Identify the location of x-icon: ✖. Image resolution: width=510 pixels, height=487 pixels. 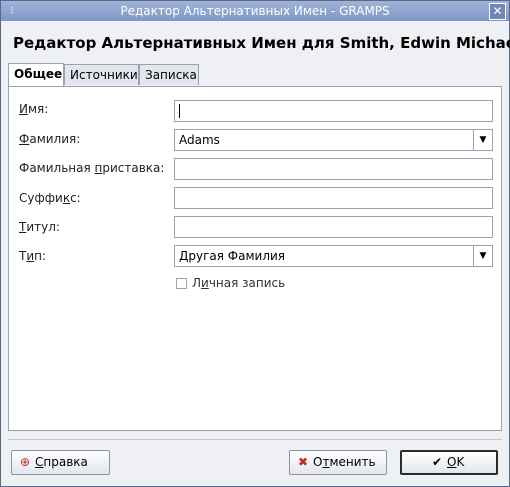
(303, 462).